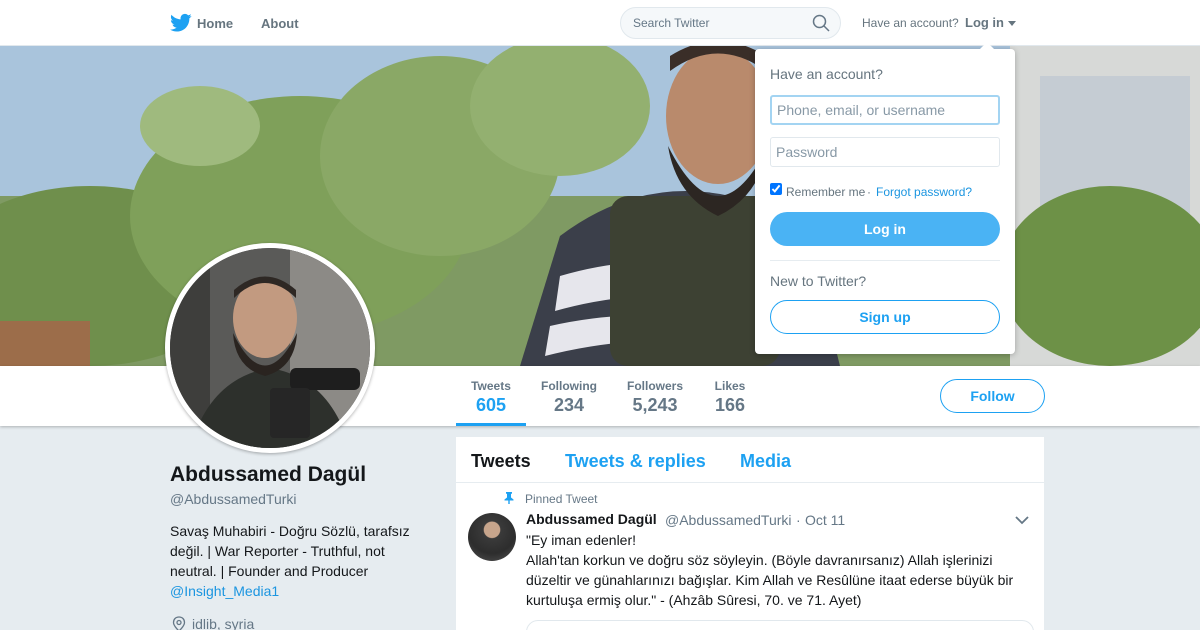  I want to click on login-dropdown-toggle: Log in, so click(984, 22).